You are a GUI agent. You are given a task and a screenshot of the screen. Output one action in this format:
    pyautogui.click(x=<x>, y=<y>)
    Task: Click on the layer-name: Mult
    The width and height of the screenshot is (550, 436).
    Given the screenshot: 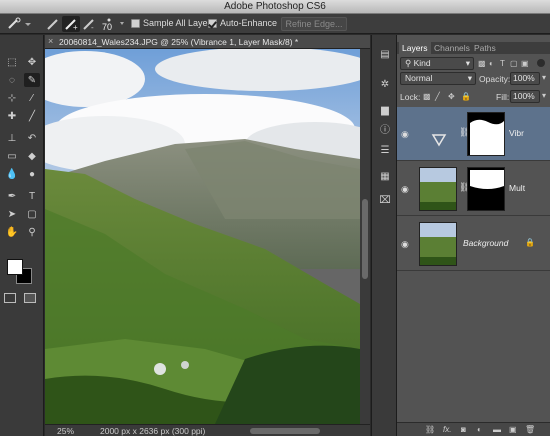 What is the action you would take?
    pyautogui.click(x=517, y=188)
    